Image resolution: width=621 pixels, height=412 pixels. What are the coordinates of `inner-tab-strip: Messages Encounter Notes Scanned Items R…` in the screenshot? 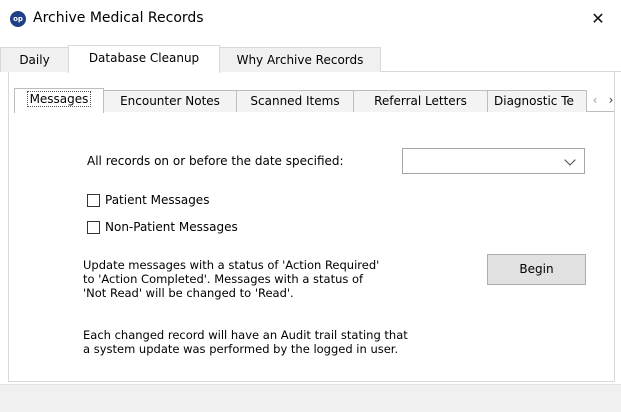 It's located at (314, 100).